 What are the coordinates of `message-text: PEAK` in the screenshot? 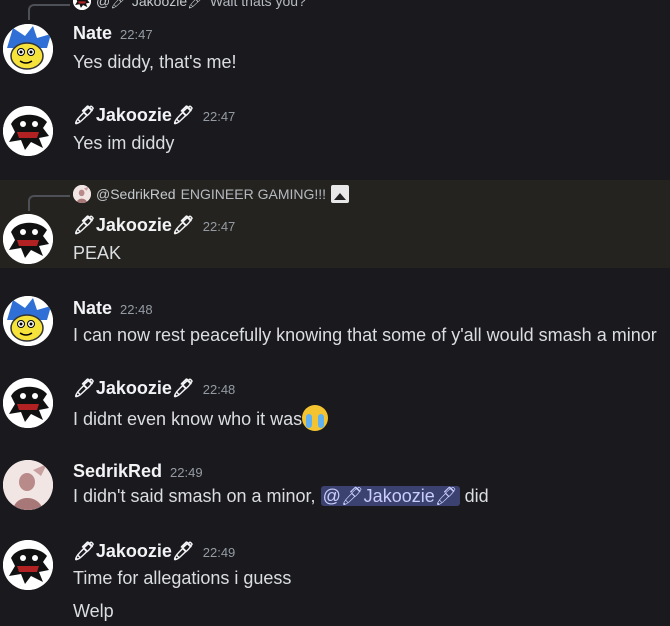 It's located at (97, 253).